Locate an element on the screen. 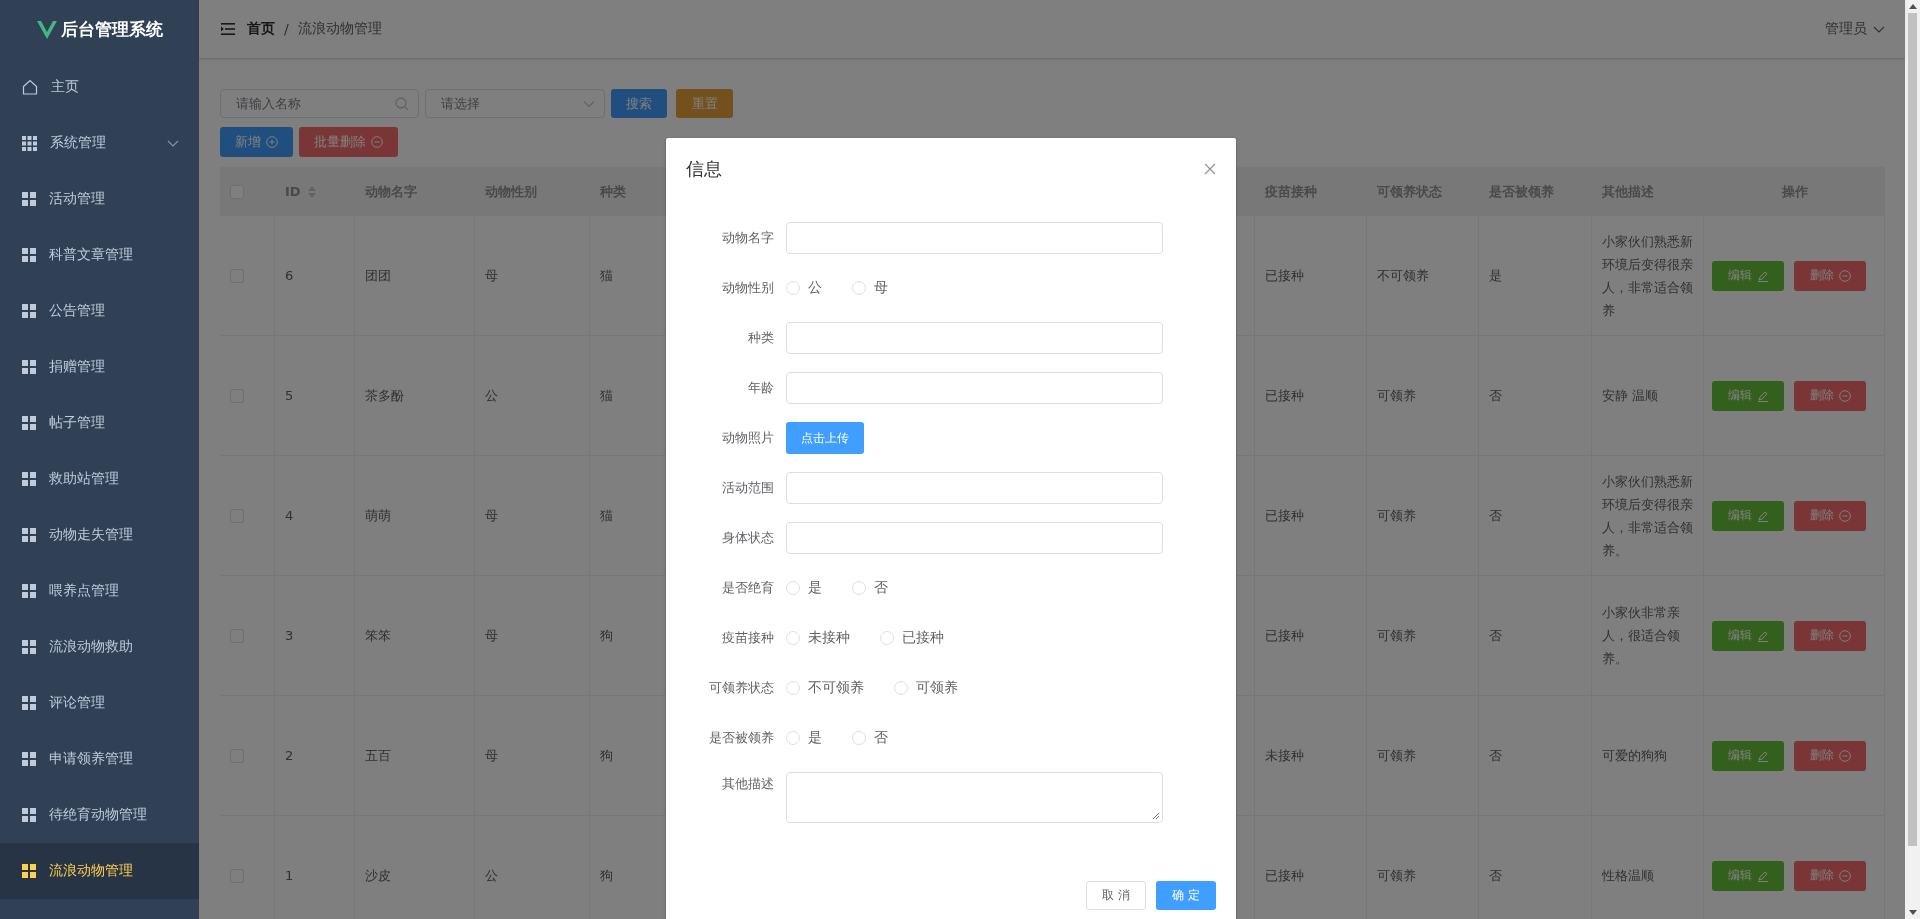 The width and height of the screenshot is (1920, 919). table-cell-text: 不可领养 is located at coordinates (1403, 276).